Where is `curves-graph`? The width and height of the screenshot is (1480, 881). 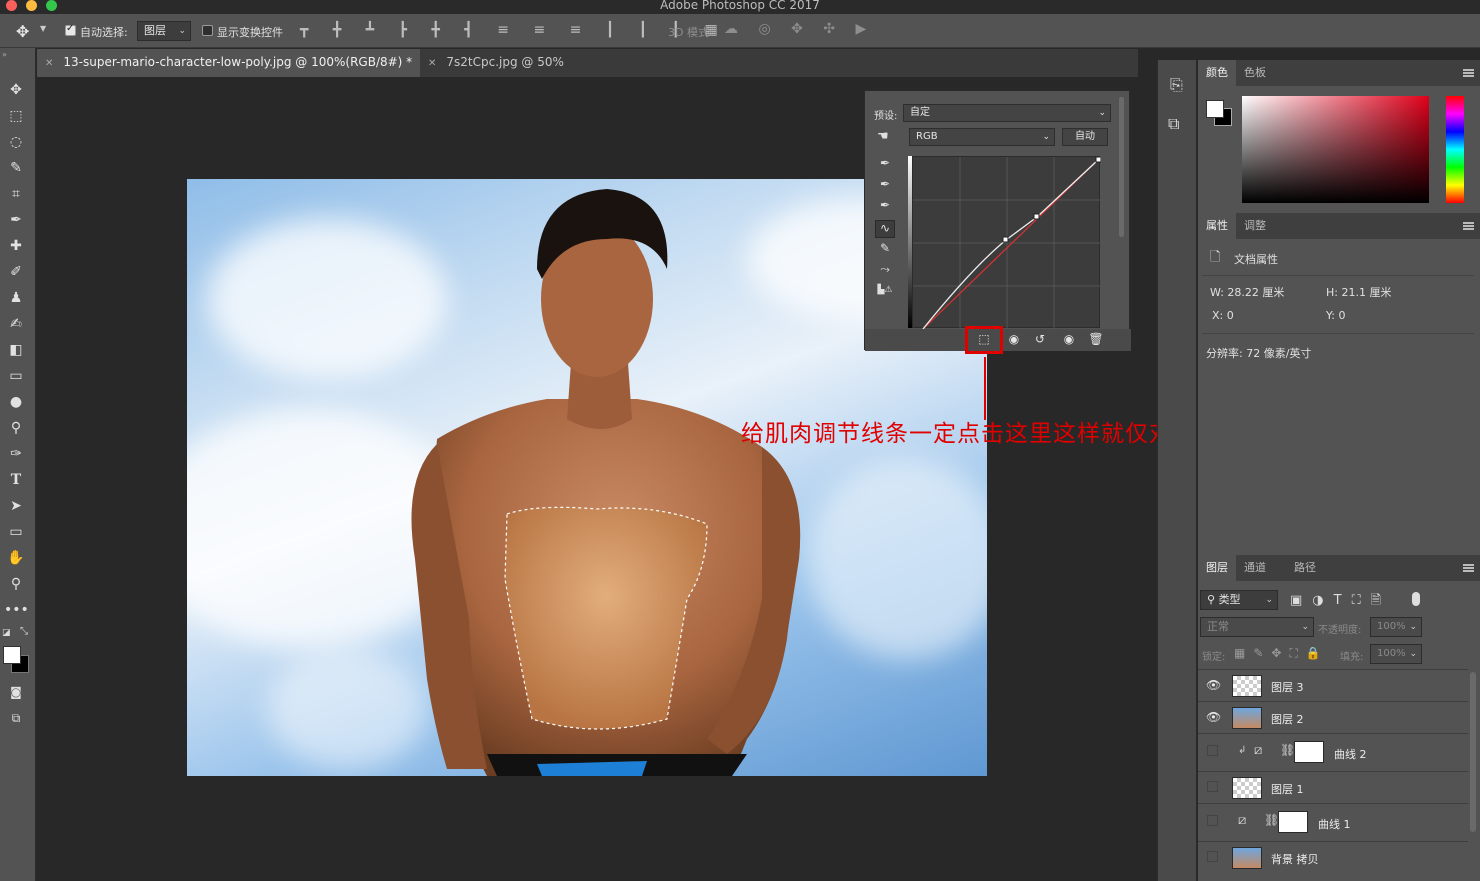
curves-graph is located at coordinates (1006, 242).